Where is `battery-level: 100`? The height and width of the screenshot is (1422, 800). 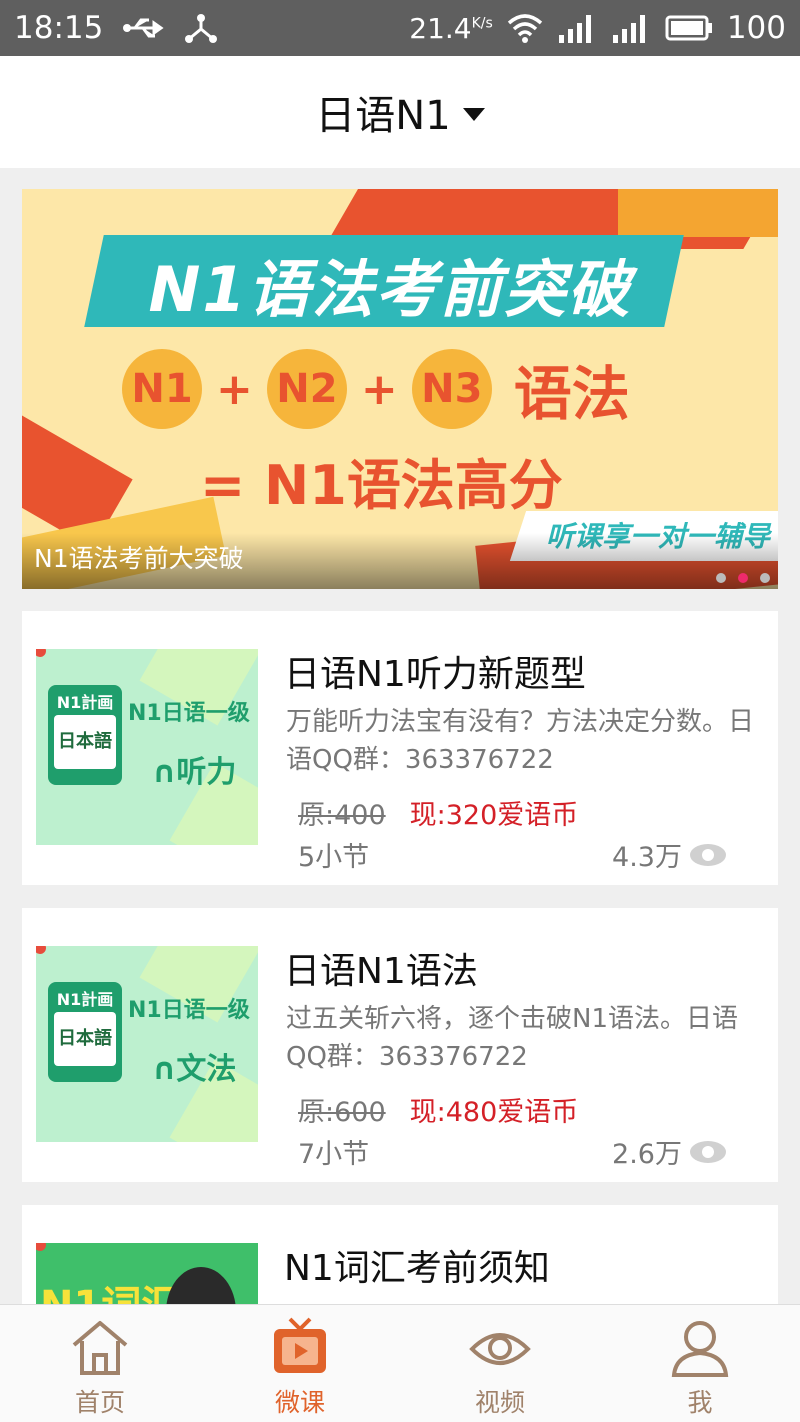 battery-level: 100 is located at coordinates (756, 28).